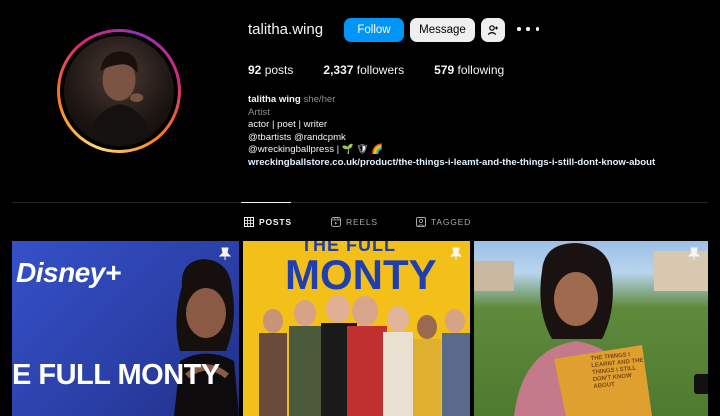 This screenshot has height=416, width=720. I want to click on avatar, so click(119, 91).